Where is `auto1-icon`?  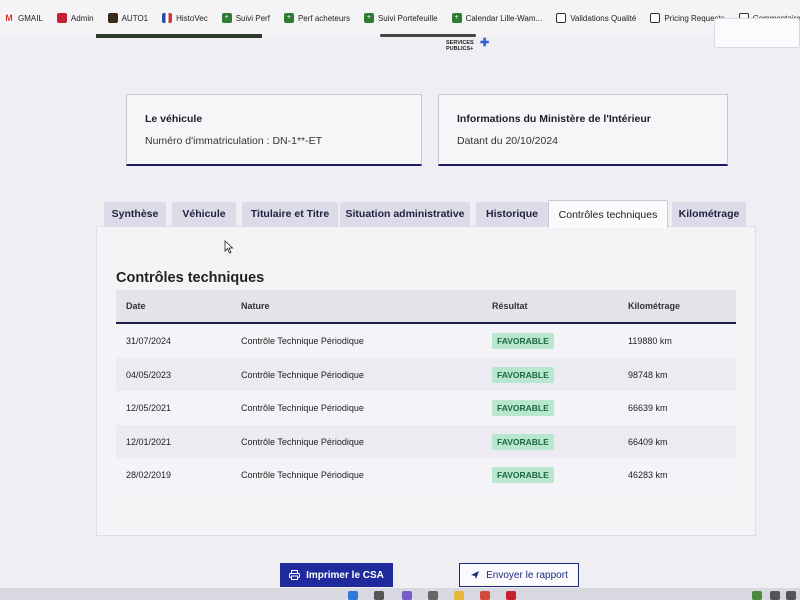 auto1-icon is located at coordinates (112, 18).